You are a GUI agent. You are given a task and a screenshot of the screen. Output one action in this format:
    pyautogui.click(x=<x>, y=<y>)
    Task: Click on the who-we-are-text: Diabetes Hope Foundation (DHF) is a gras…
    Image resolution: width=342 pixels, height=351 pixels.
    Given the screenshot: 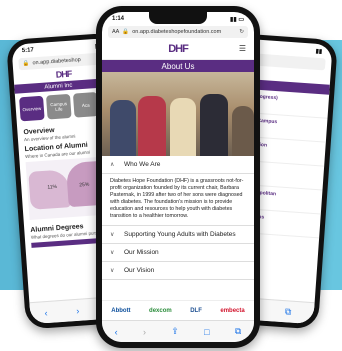 What is the action you would take?
    pyautogui.click(x=178, y=200)
    